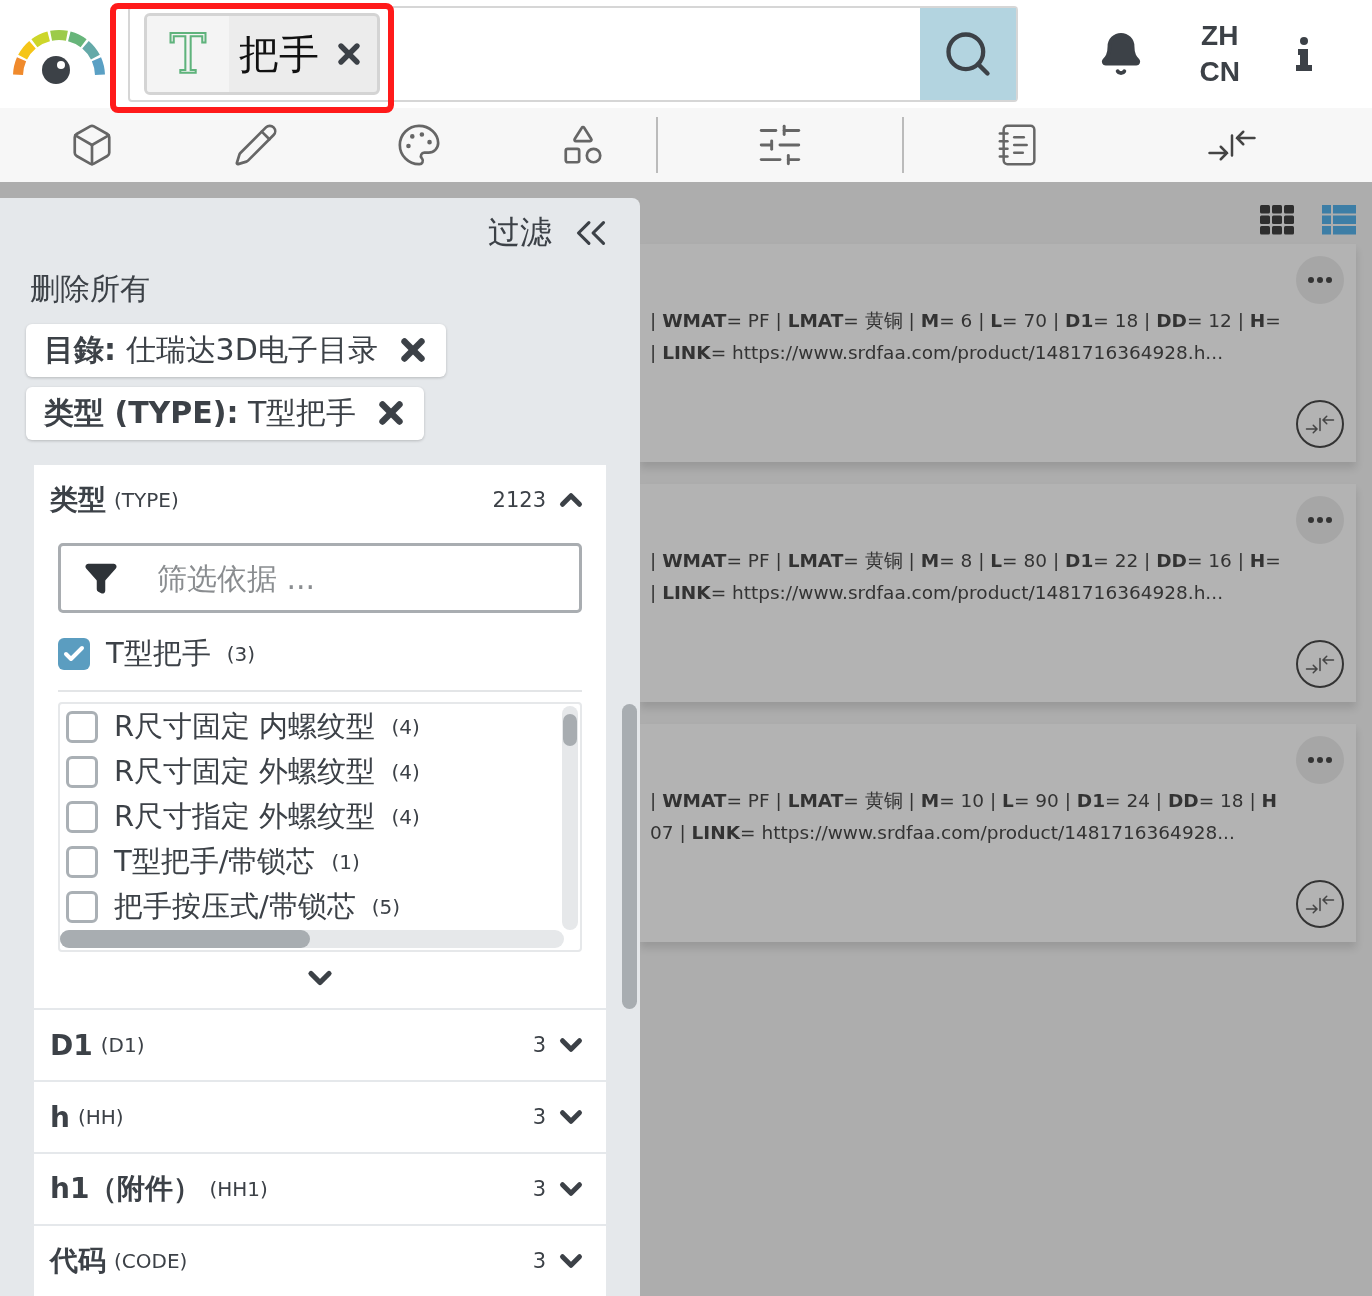 The width and height of the screenshot is (1372, 1296). What do you see at coordinates (78, 1261) in the screenshot?
I see `facet-name: 代码` at bounding box center [78, 1261].